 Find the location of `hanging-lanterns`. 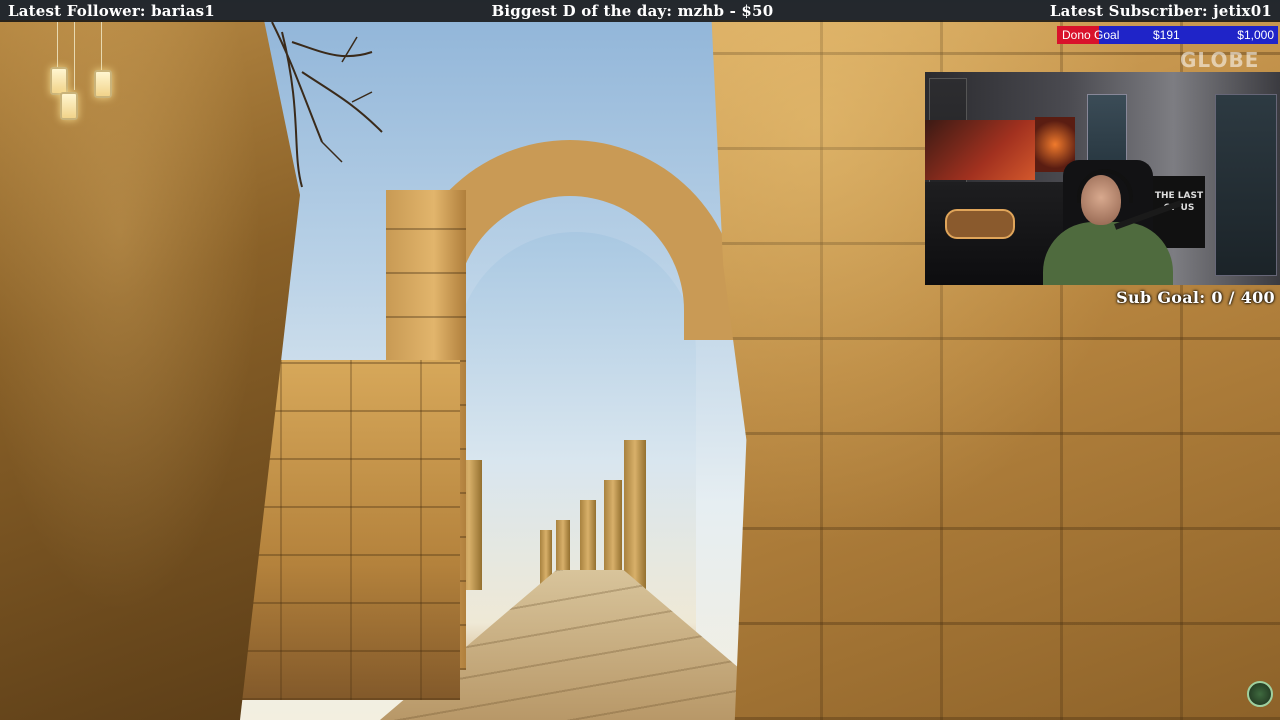

hanging-lanterns is located at coordinates (80, 84).